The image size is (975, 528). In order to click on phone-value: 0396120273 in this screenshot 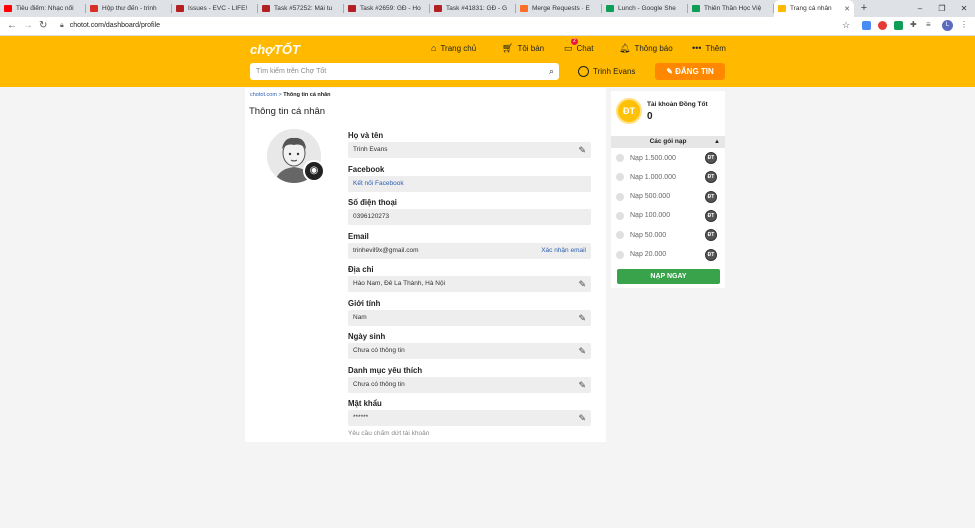, I will do `click(469, 217)`.